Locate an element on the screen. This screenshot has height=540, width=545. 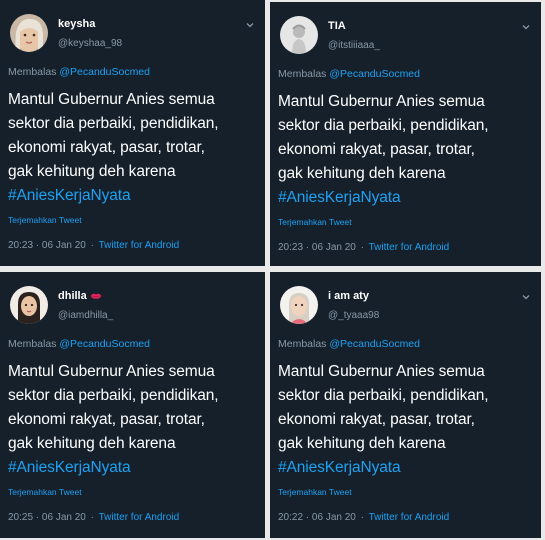
display-name: keysha is located at coordinates (76, 24).